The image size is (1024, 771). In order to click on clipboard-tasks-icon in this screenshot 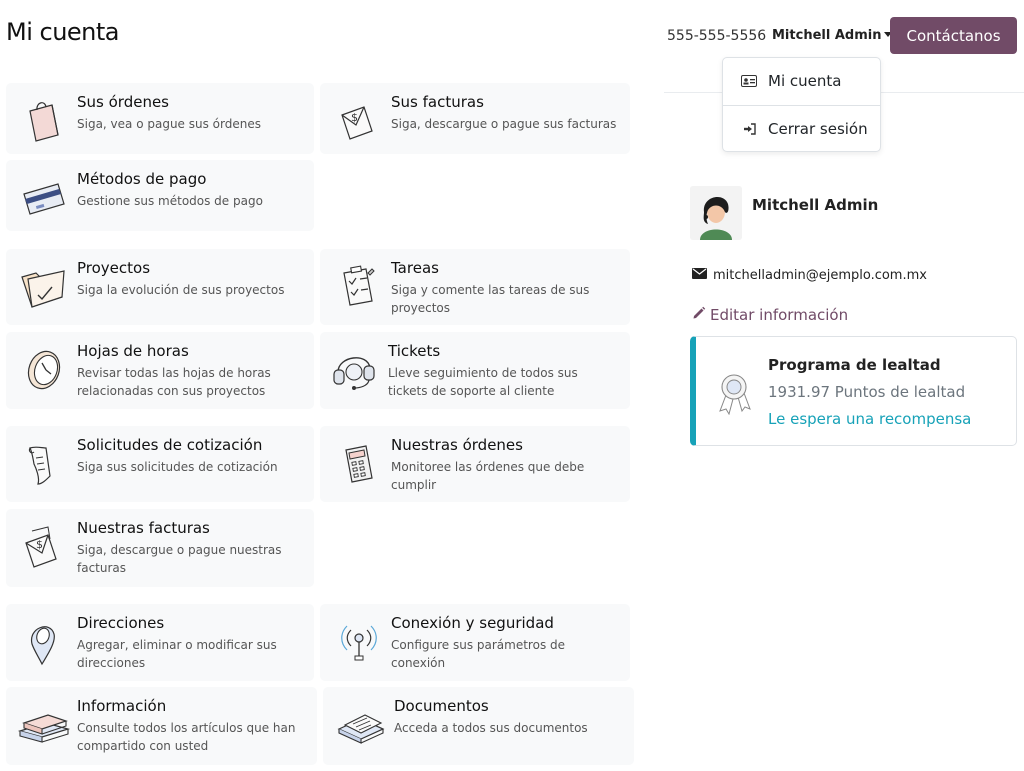, I will do `click(359, 286)`.